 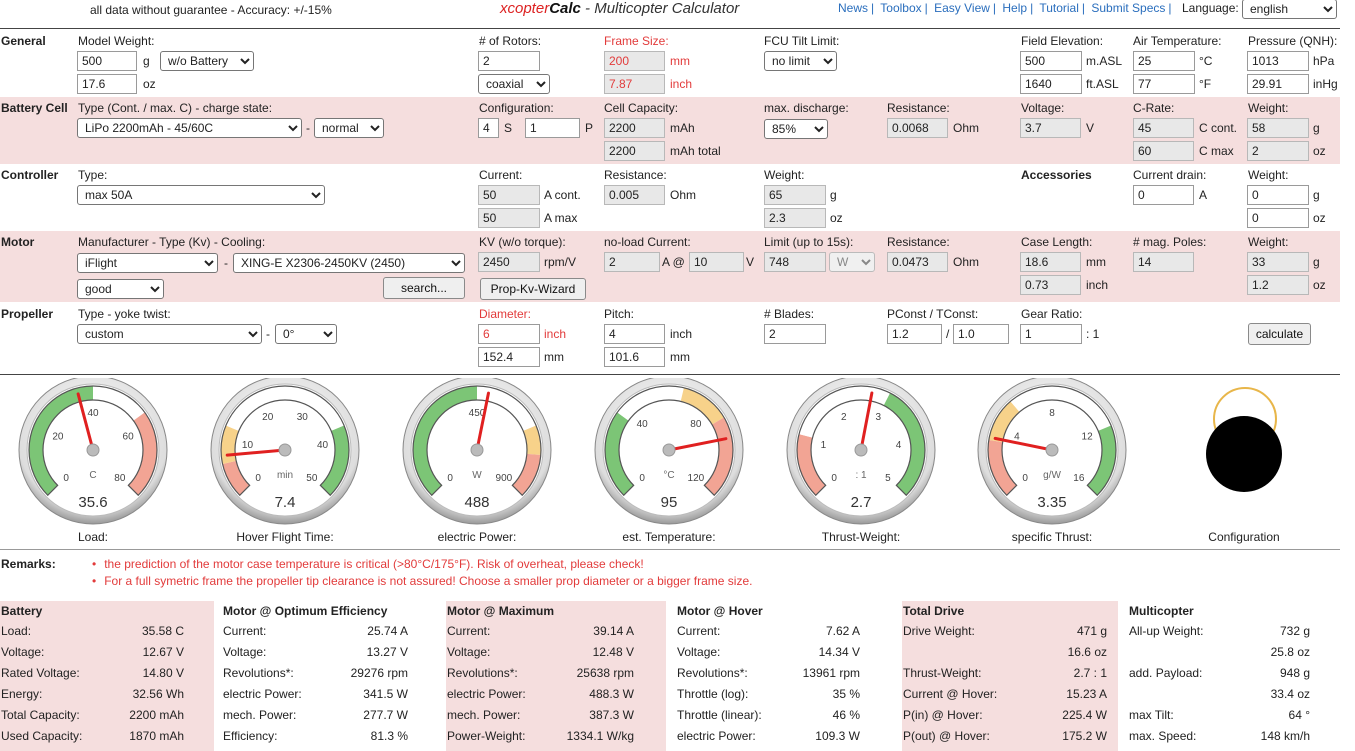 I want to click on section-motor: Motor, so click(x=18, y=242).